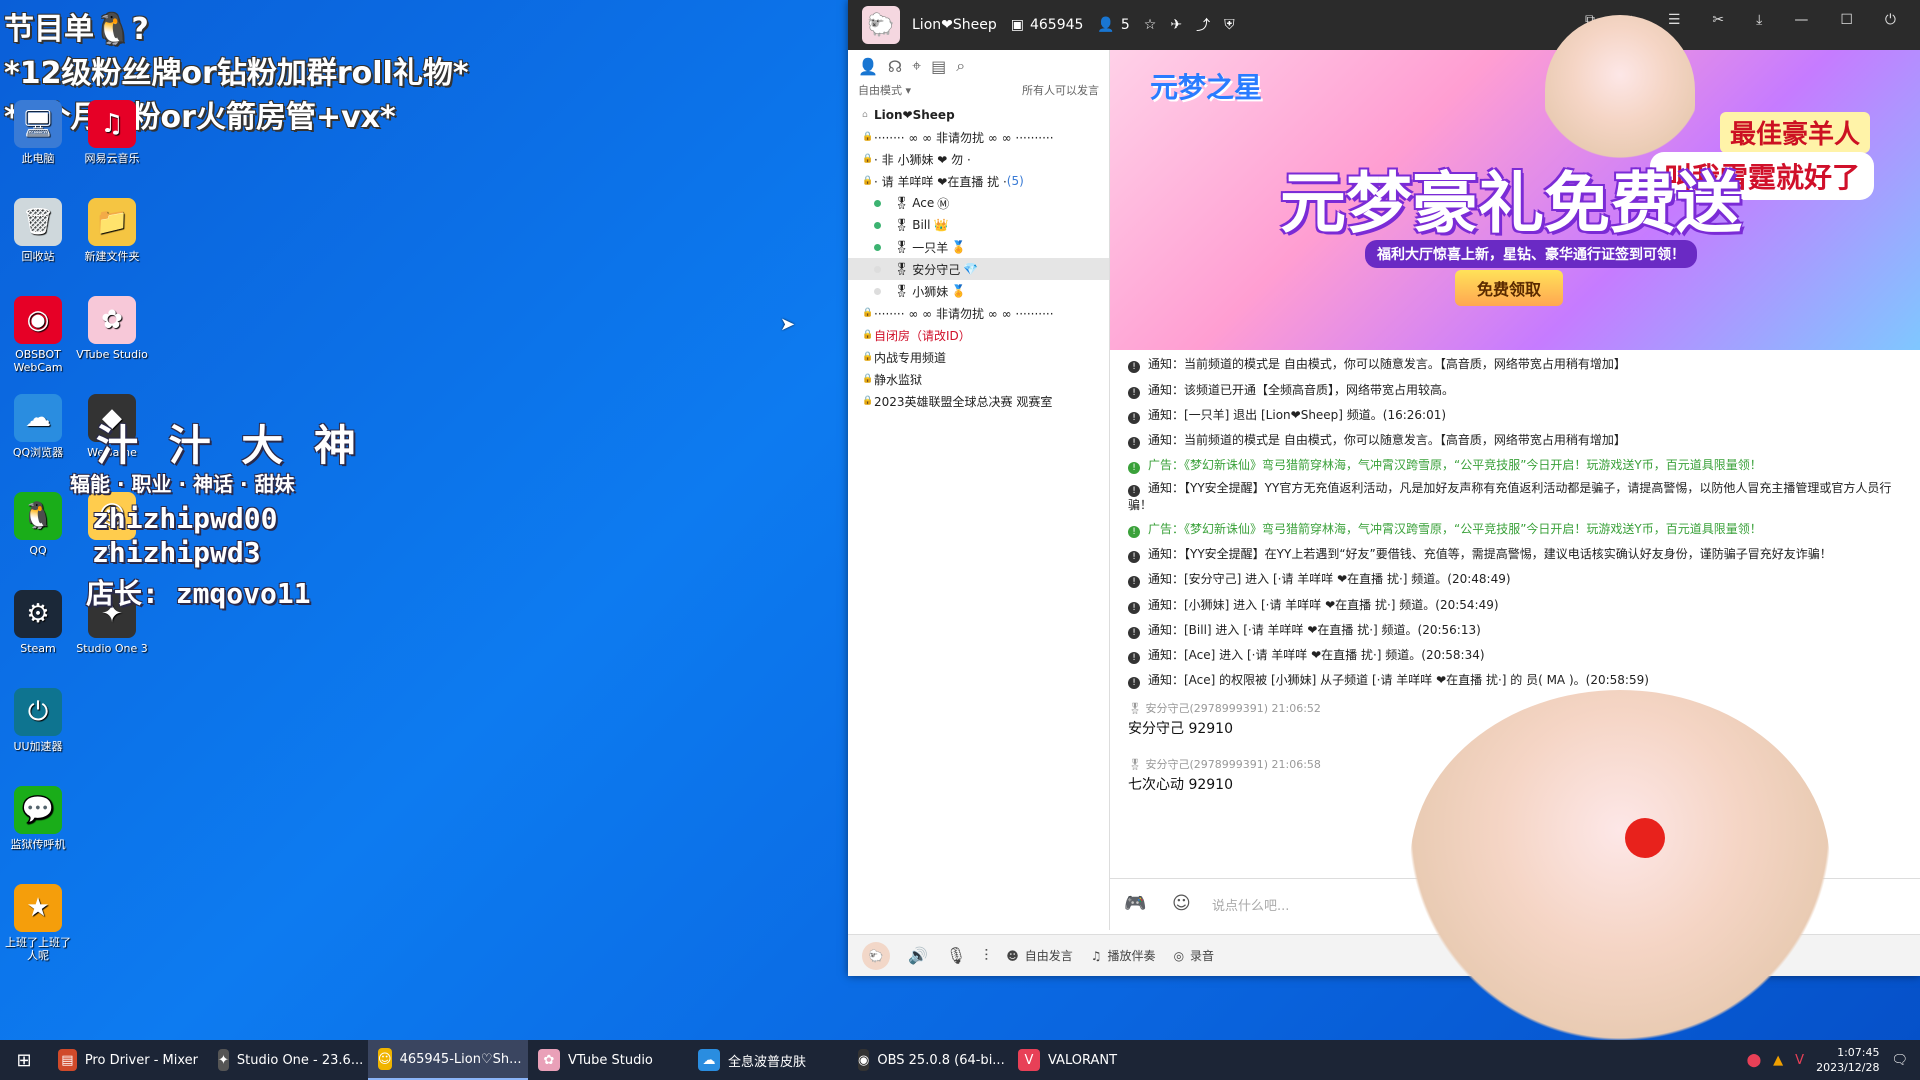 The image size is (1920, 1080). I want to click on chat-user-meta: 🎖 安分守己(2978999391) 21:06:58, so click(1224, 764).